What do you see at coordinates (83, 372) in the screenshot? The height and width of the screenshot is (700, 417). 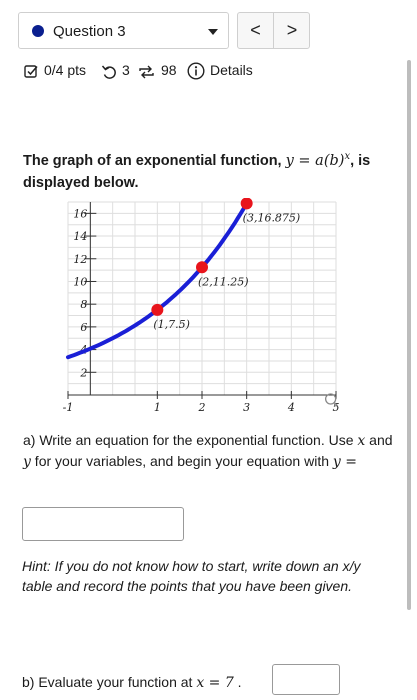 I see `y-tick-label: 2` at bounding box center [83, 372].